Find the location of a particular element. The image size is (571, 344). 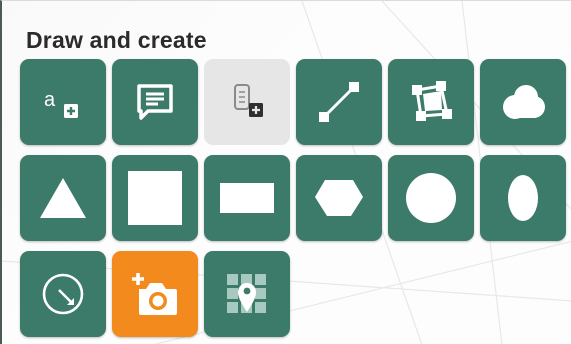

line-segment-icon is located at coordinates (339, 102).